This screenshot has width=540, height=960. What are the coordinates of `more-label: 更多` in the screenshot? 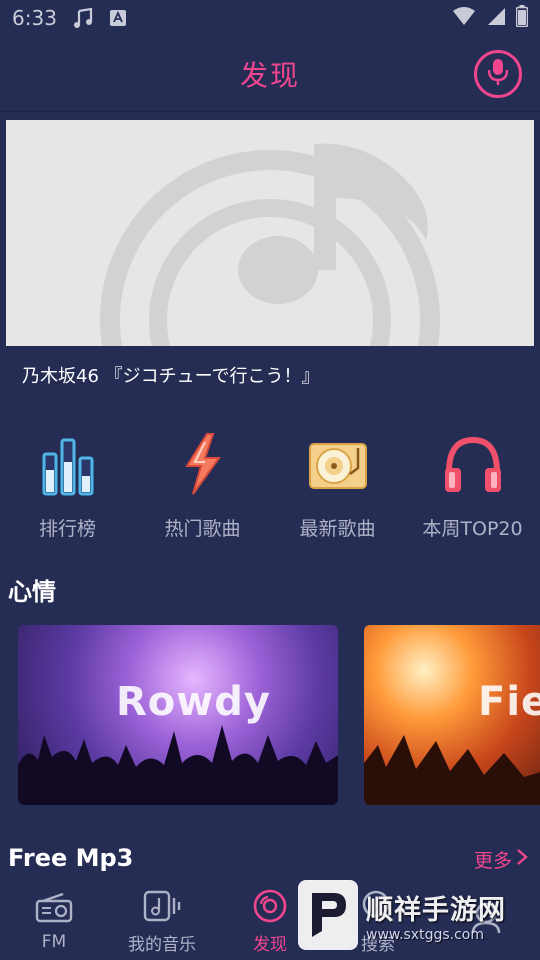 It's located at (492, 861).